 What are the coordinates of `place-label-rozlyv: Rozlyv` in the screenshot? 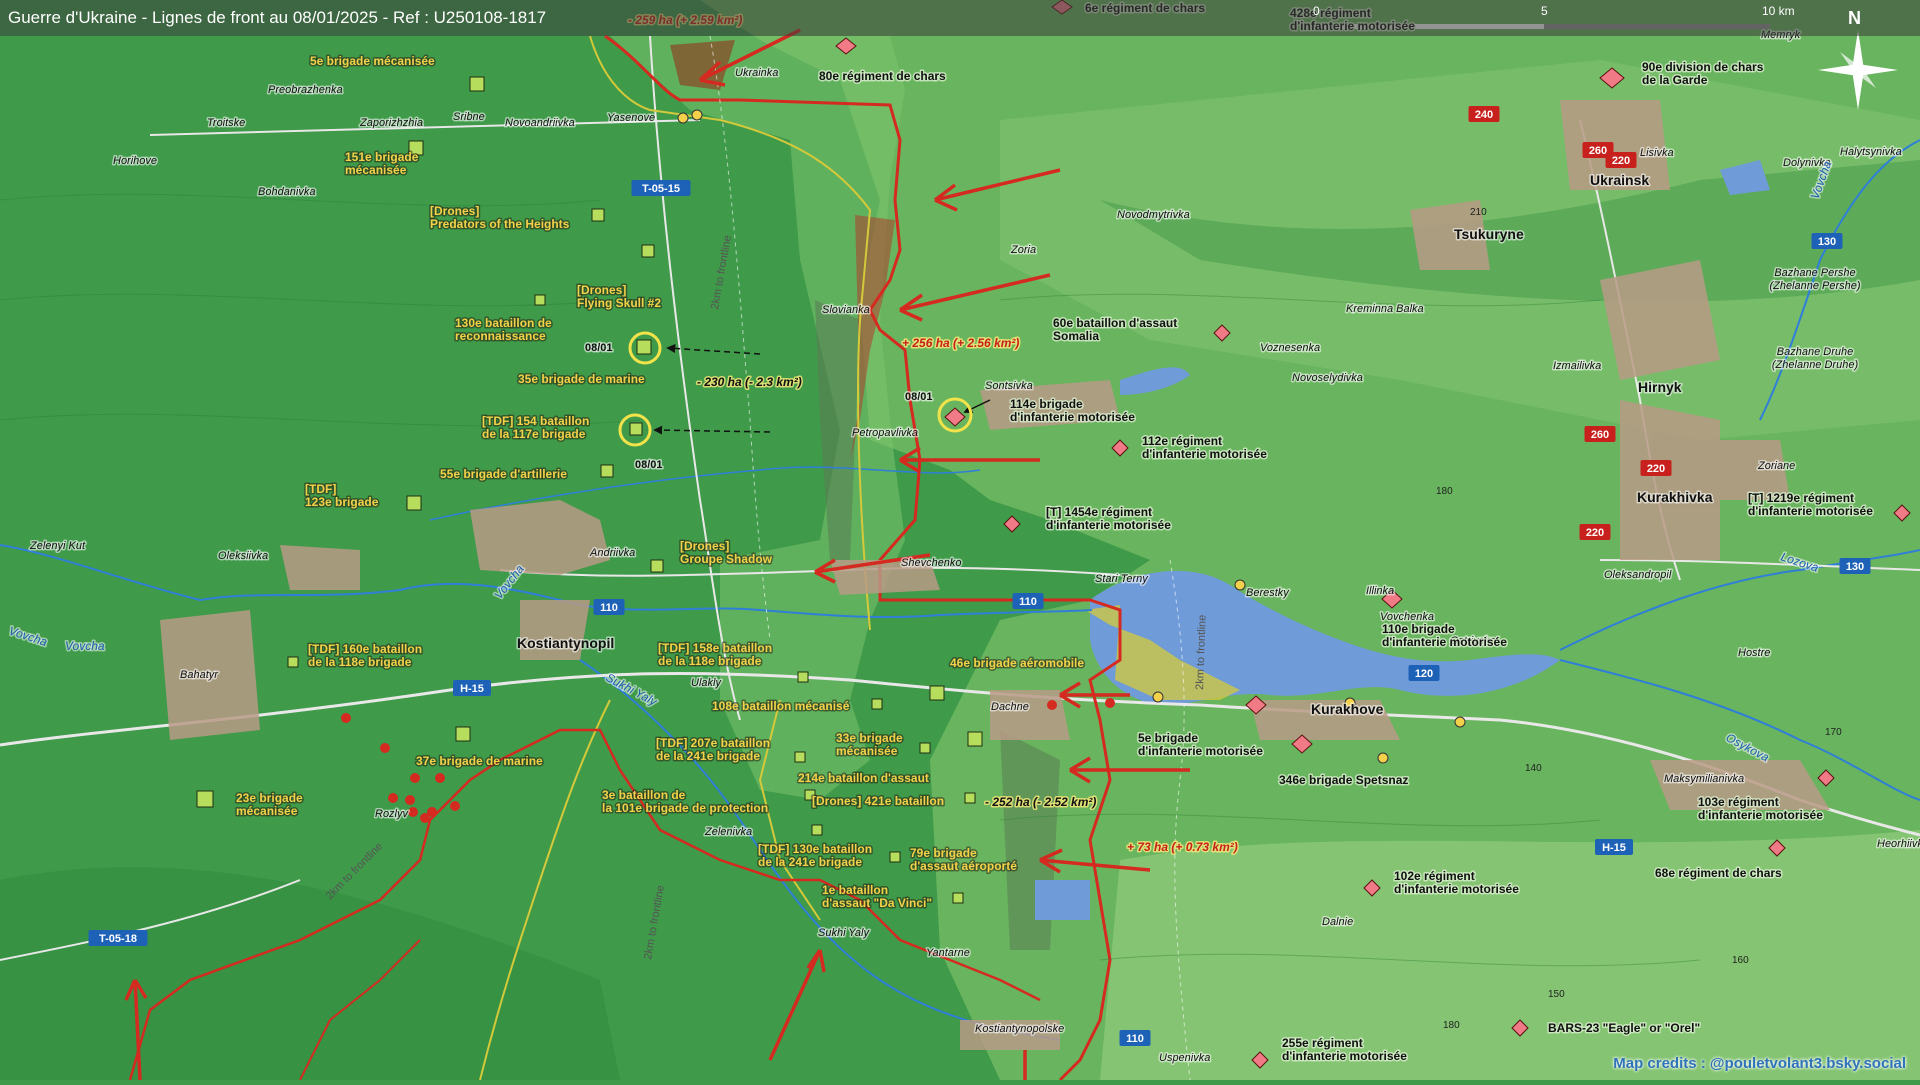 It's located at (392, 814).